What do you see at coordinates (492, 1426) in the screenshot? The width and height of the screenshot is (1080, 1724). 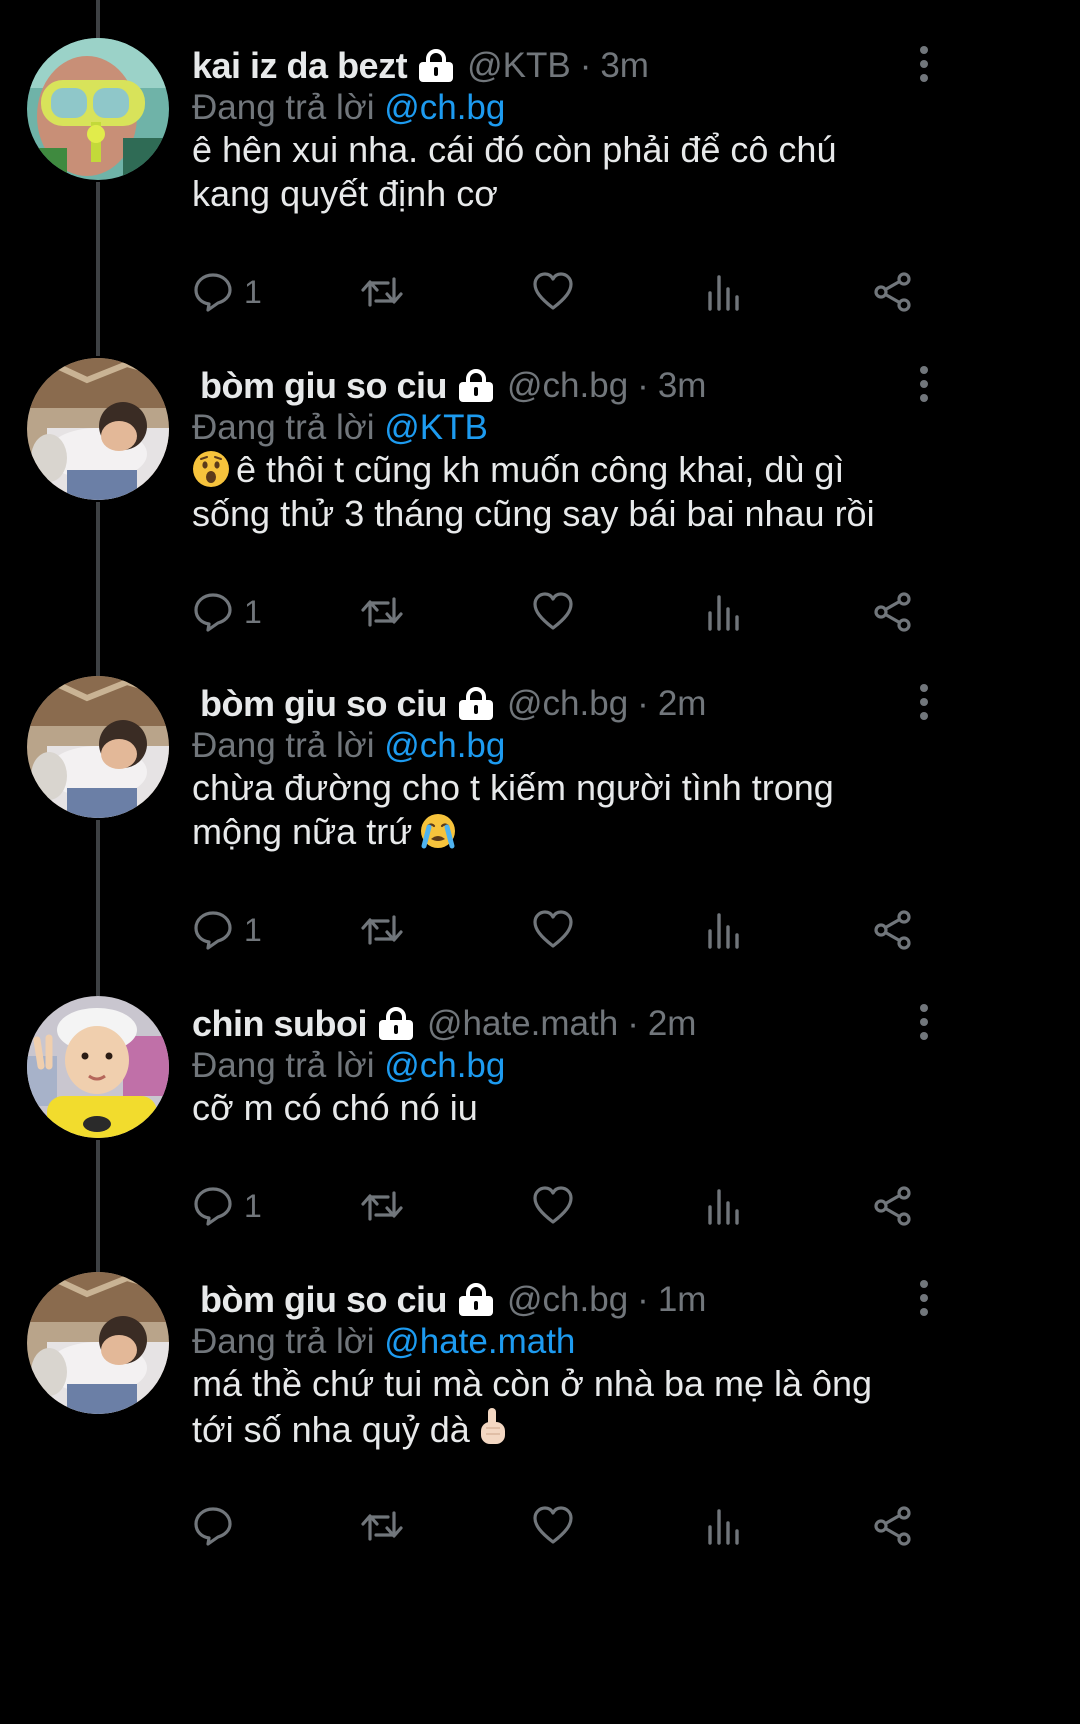 I see `pointing-up-hand-emoji` at bounding box center [492, 1426].